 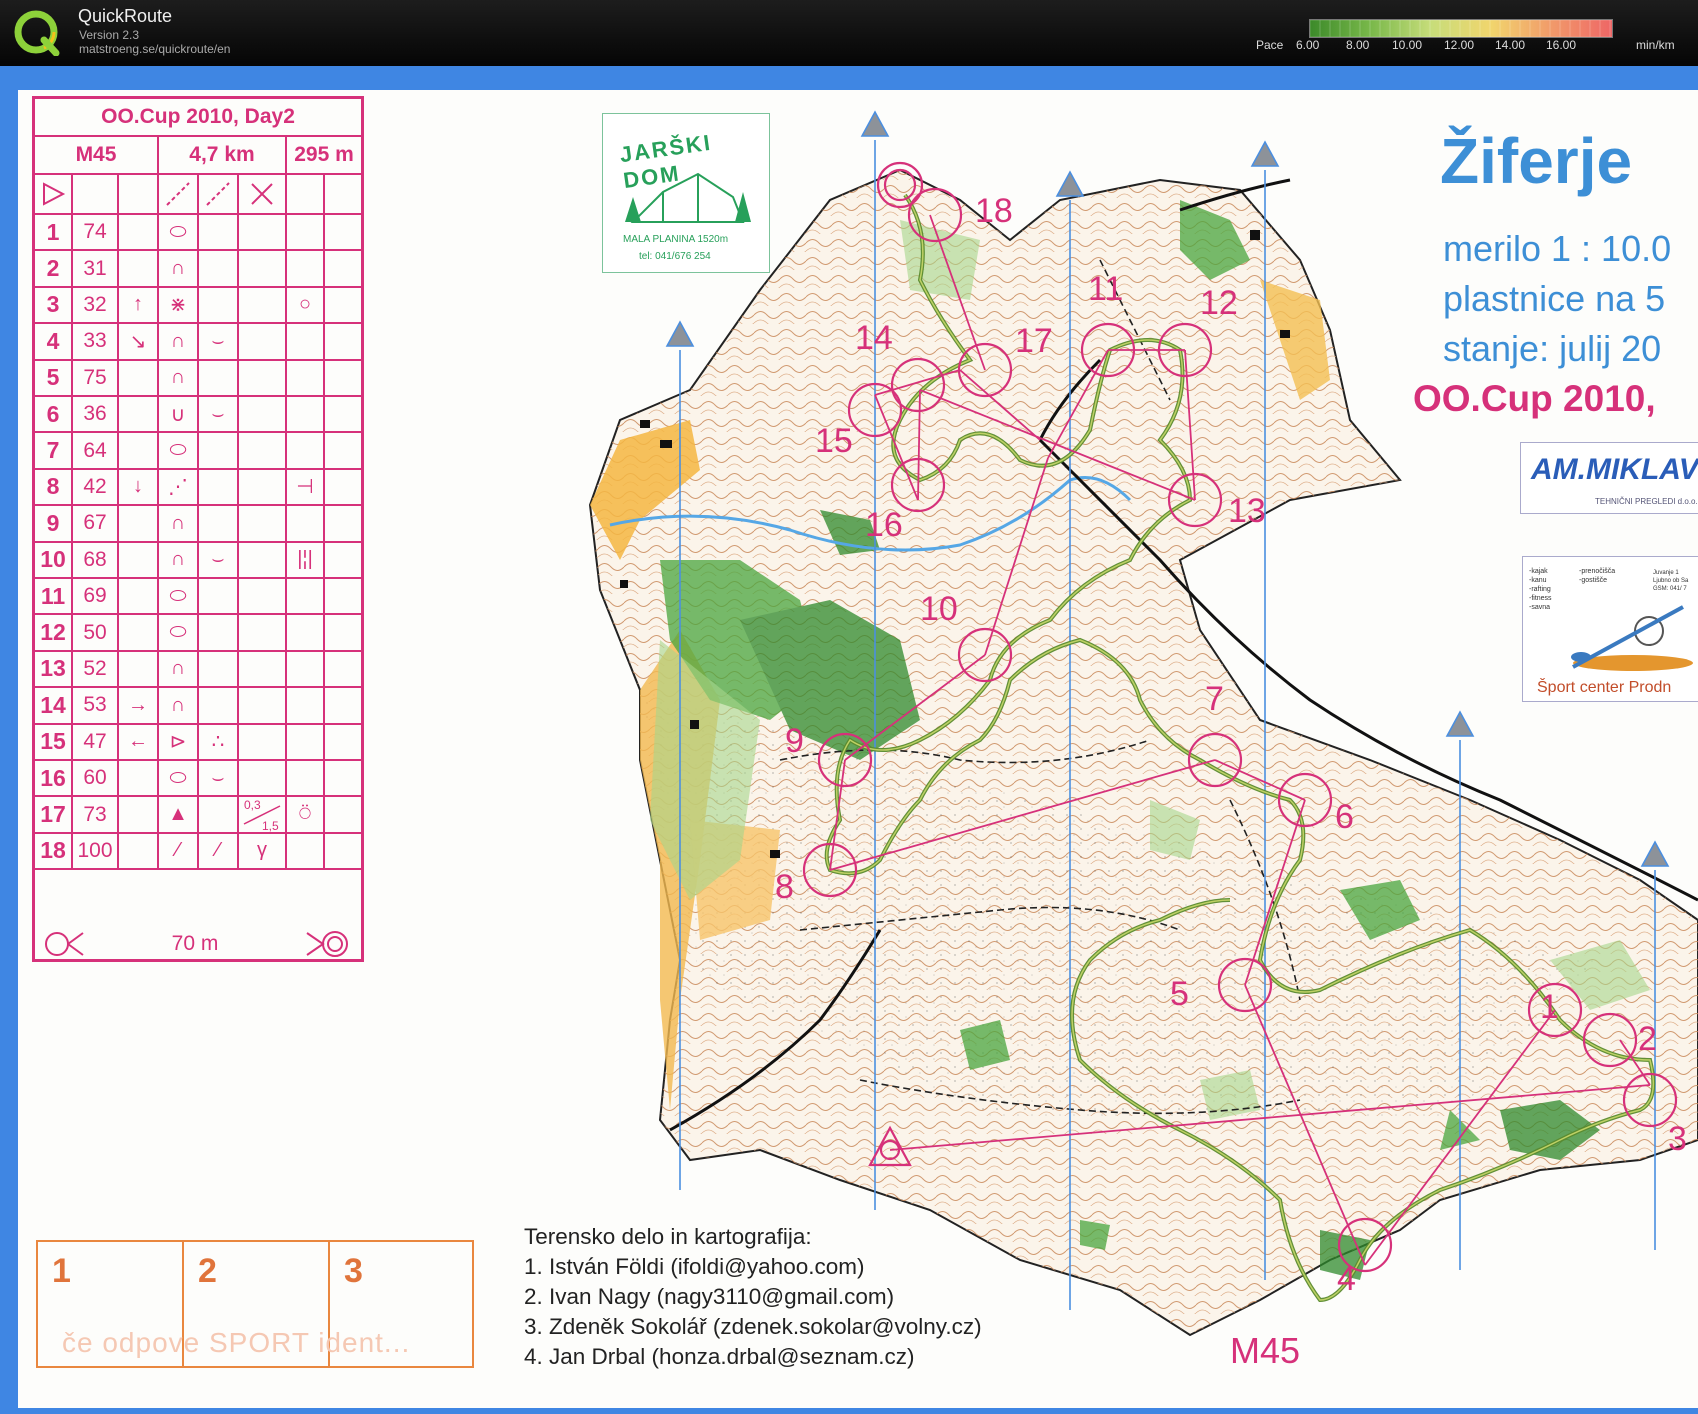 I want to click on punch-box-label: 3, so click(x=353, y=1271).